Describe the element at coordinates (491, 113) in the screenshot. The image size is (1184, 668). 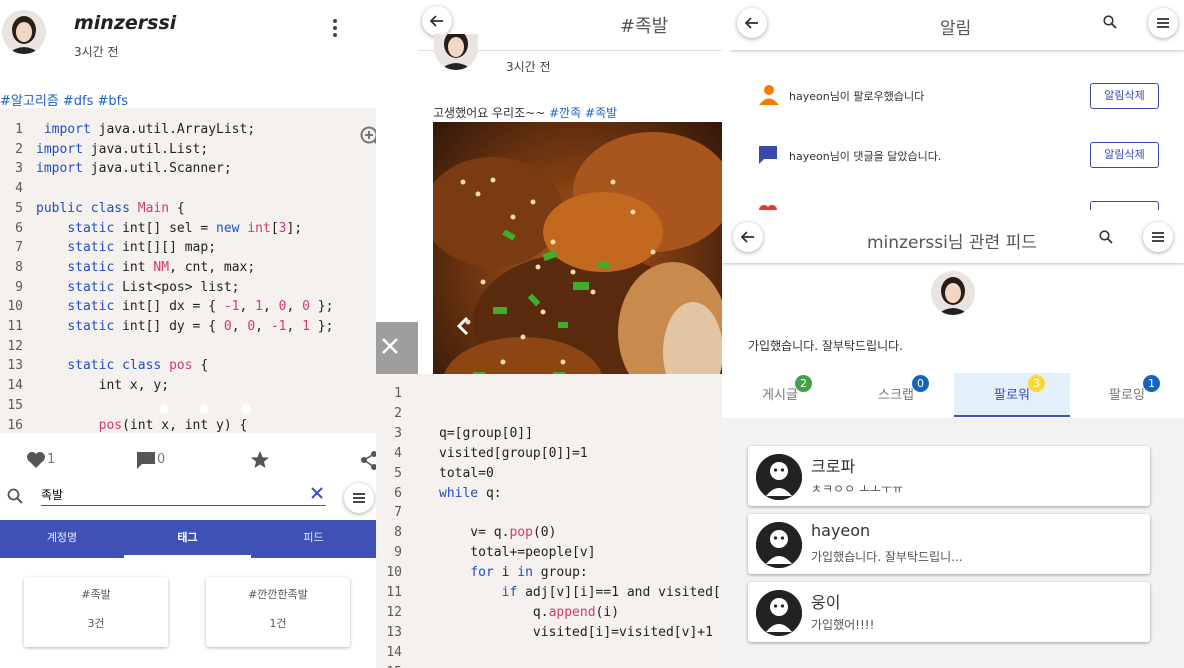
I see `caption-text: 고생했어요 우리조~~` at that location.